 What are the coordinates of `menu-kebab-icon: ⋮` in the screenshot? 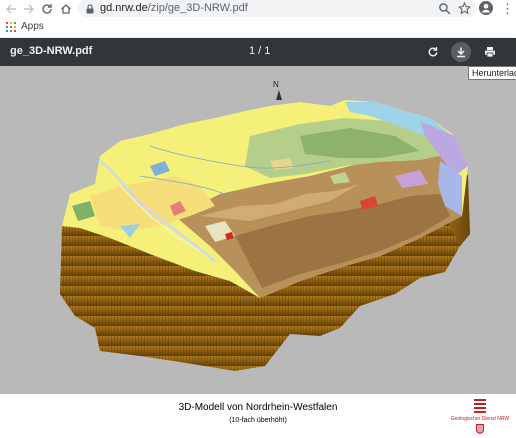 It's located at (507, 9).